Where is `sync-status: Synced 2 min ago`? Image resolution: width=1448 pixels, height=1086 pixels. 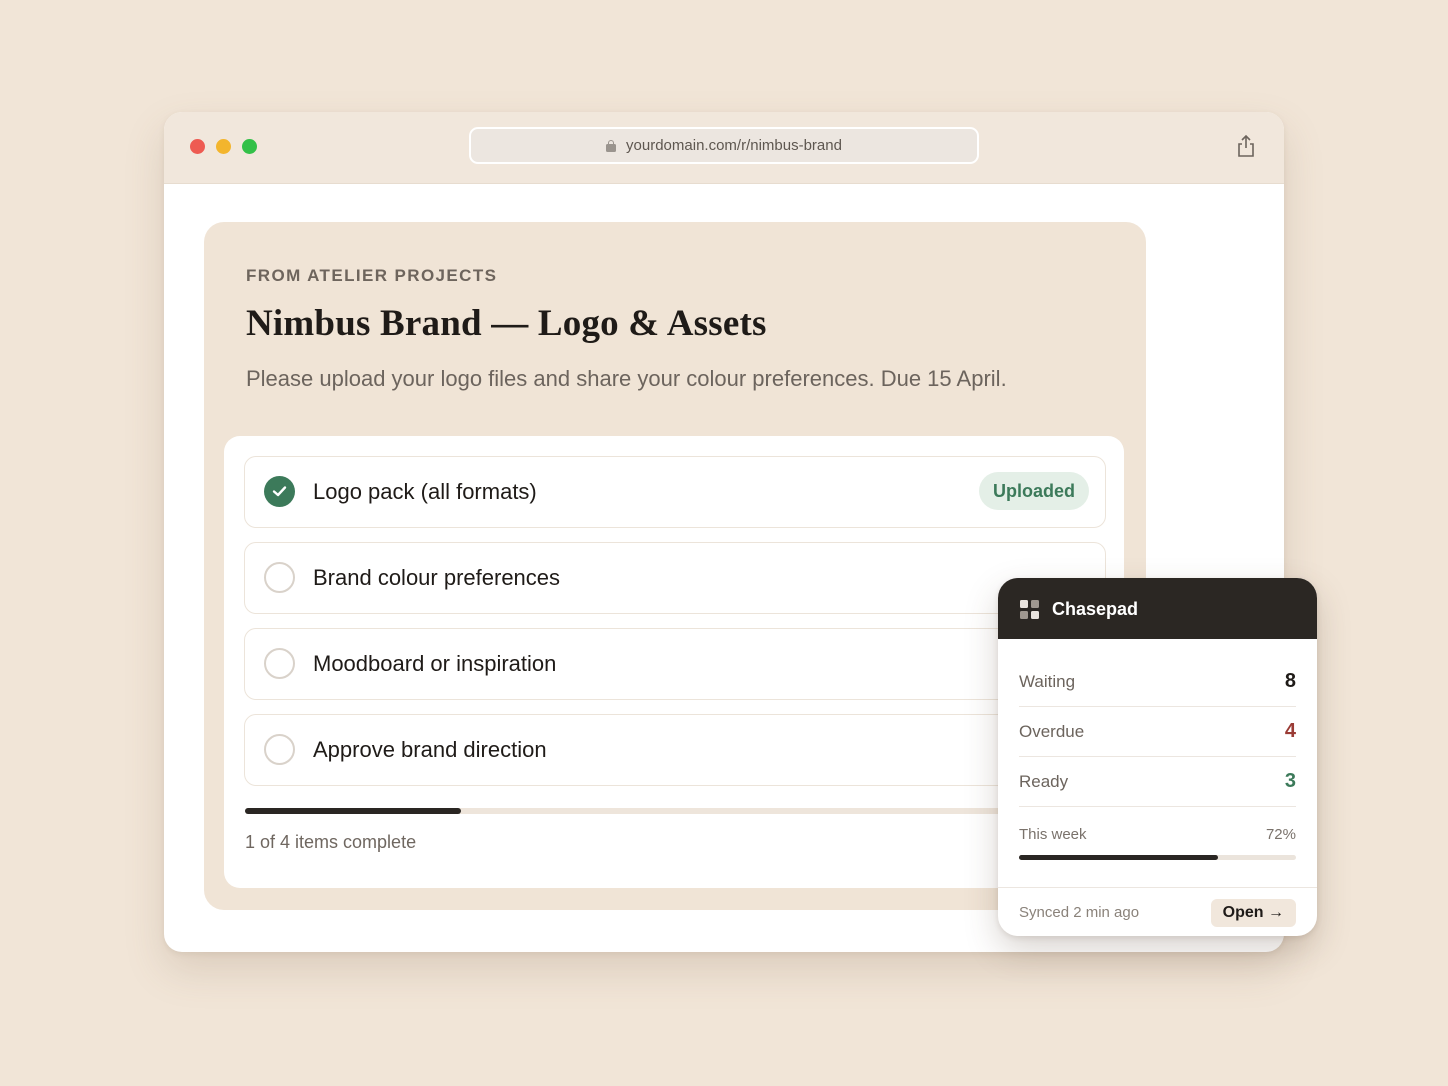 sync-status: Synced 2 min ago is located at coordinates (1079, 912).